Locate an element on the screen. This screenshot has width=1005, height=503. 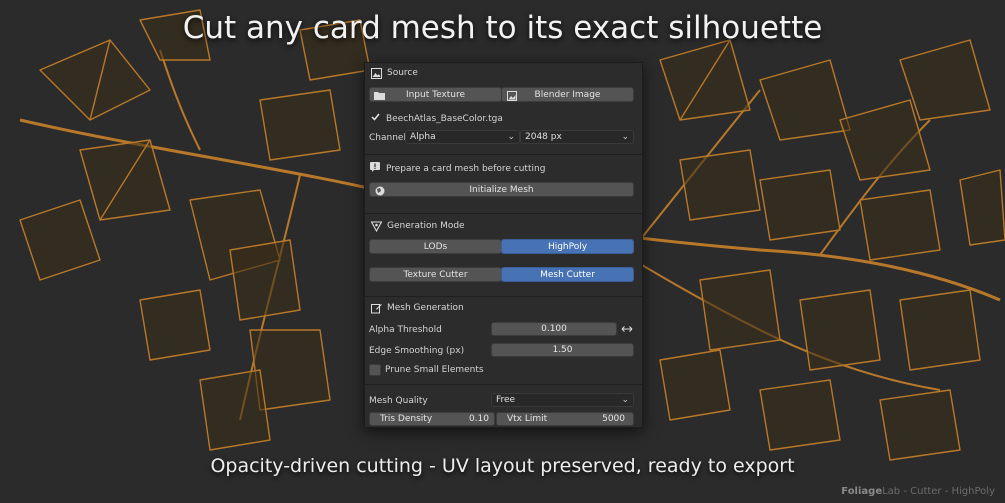
edge-smoothing-value: 1.50 is located at coordinates (562, 350).